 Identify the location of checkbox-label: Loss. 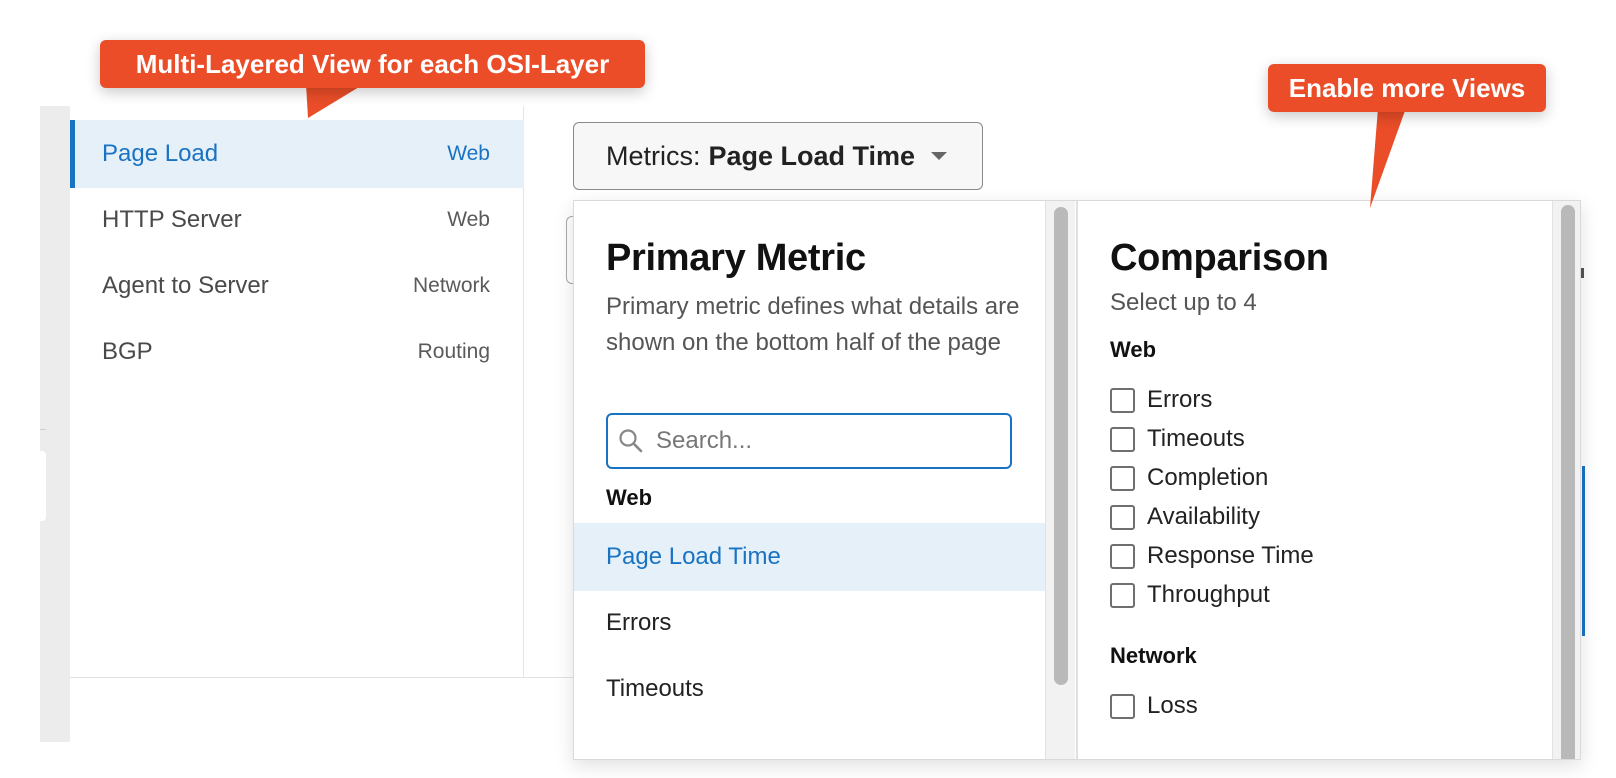
(1172, 705).